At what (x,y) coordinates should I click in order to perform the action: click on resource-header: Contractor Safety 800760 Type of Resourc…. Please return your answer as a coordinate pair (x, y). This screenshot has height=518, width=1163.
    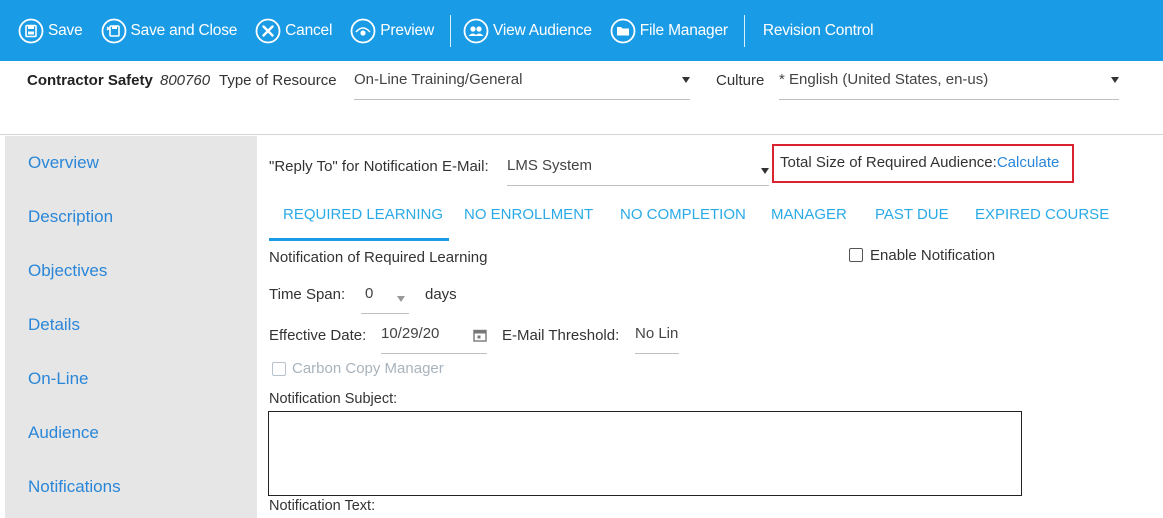
    Looking at the image, I should click on (581, 98).